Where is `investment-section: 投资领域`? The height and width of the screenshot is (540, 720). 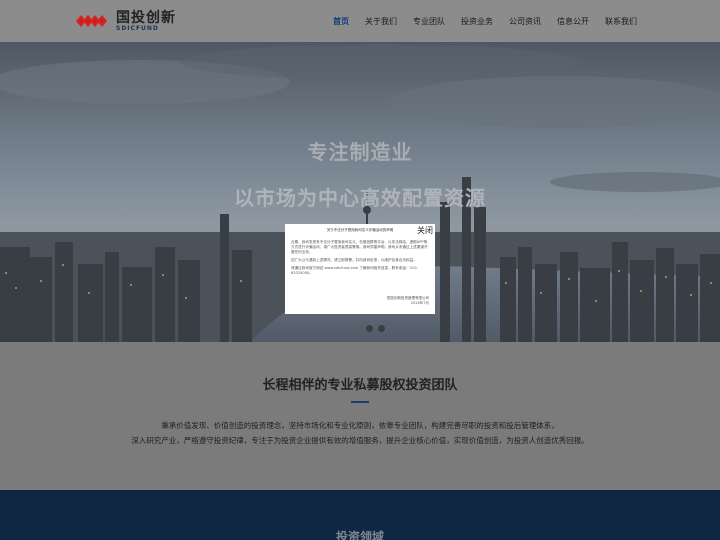
investment-section: 投资领域 is located at coordinates (360, 515).